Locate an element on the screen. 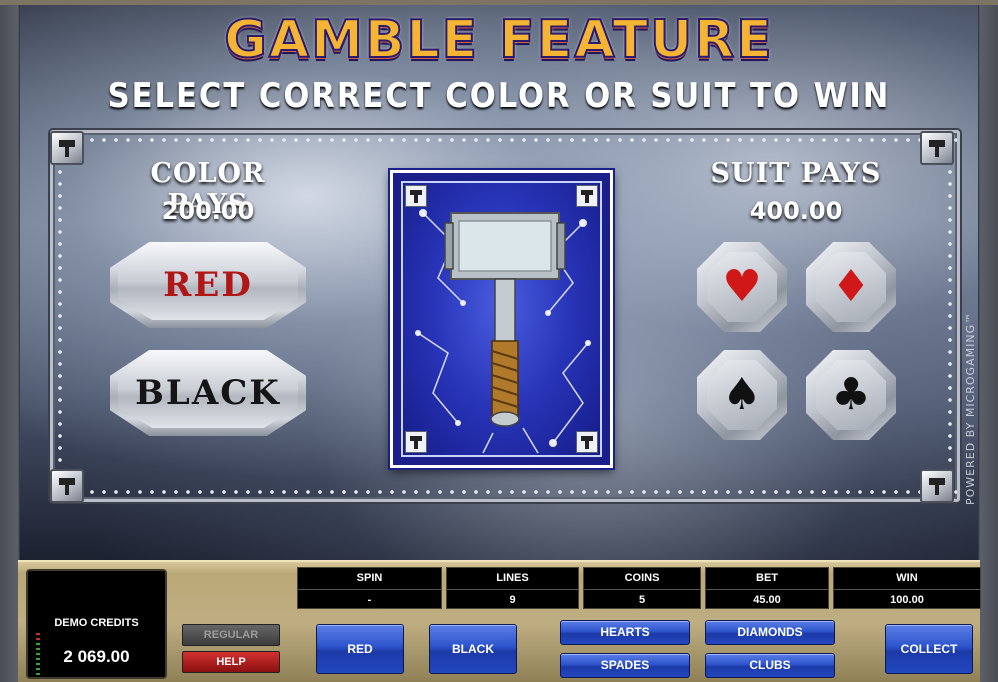 The width and height of the screenshot is (998, 682). black-color-button: BLACK is located at coordinates (208, 393).